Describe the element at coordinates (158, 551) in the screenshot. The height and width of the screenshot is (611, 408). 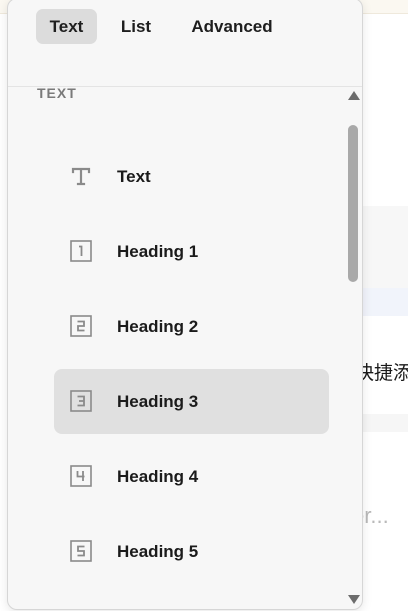
I see `block-option-label: Heading 5` at that location.